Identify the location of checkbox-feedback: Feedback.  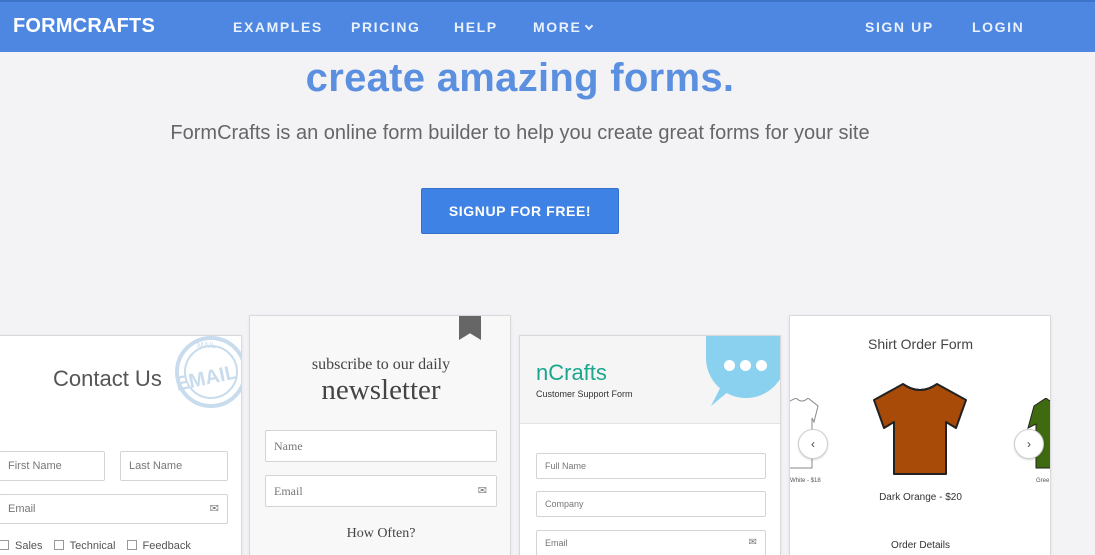
(158, 546).